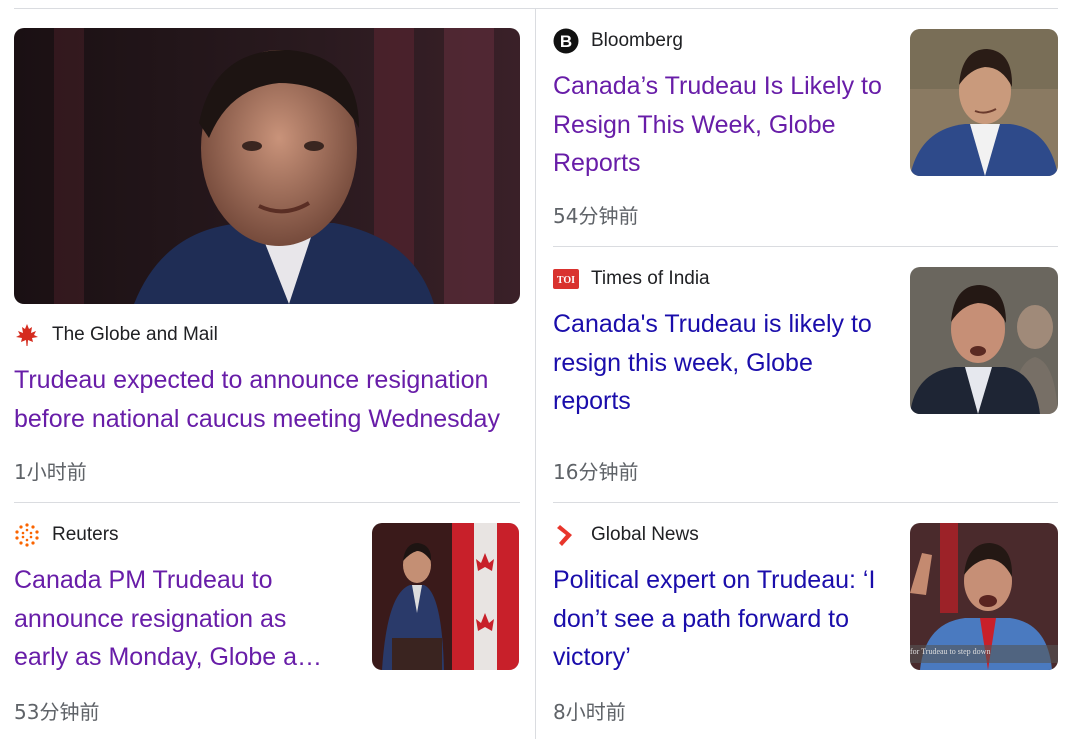 This screenshot has width=1080, height=739. I want to click on reuters-dots-icon, so click(27, 535).